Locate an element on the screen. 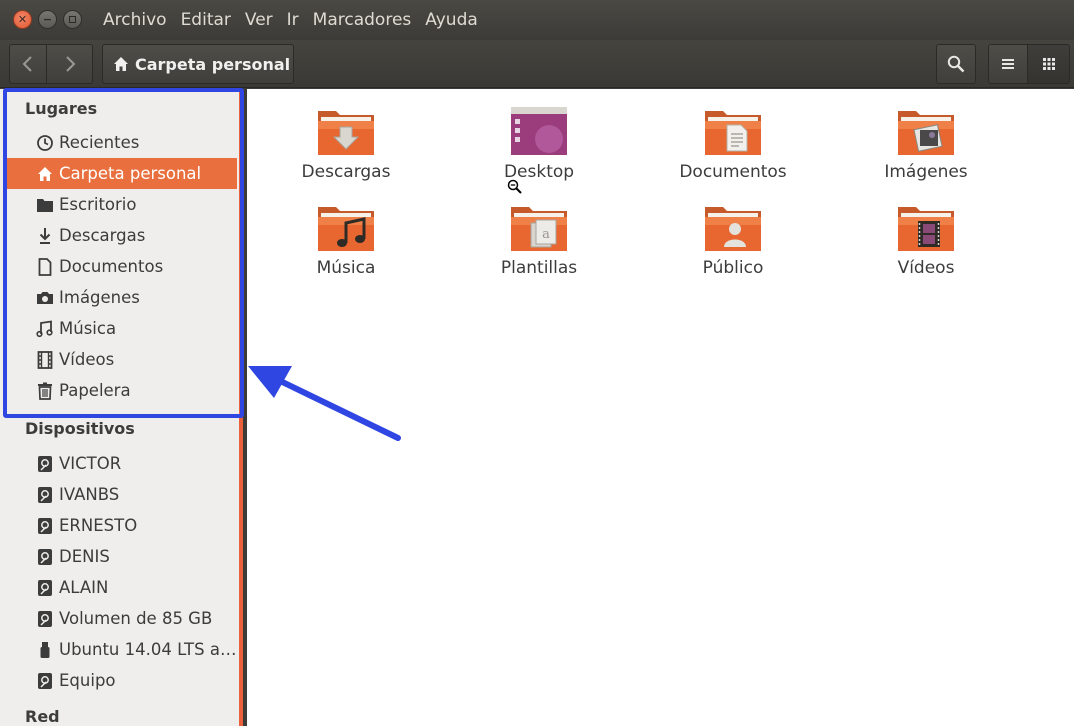  folder-name: Documentos is located at coordinates (733, 172).